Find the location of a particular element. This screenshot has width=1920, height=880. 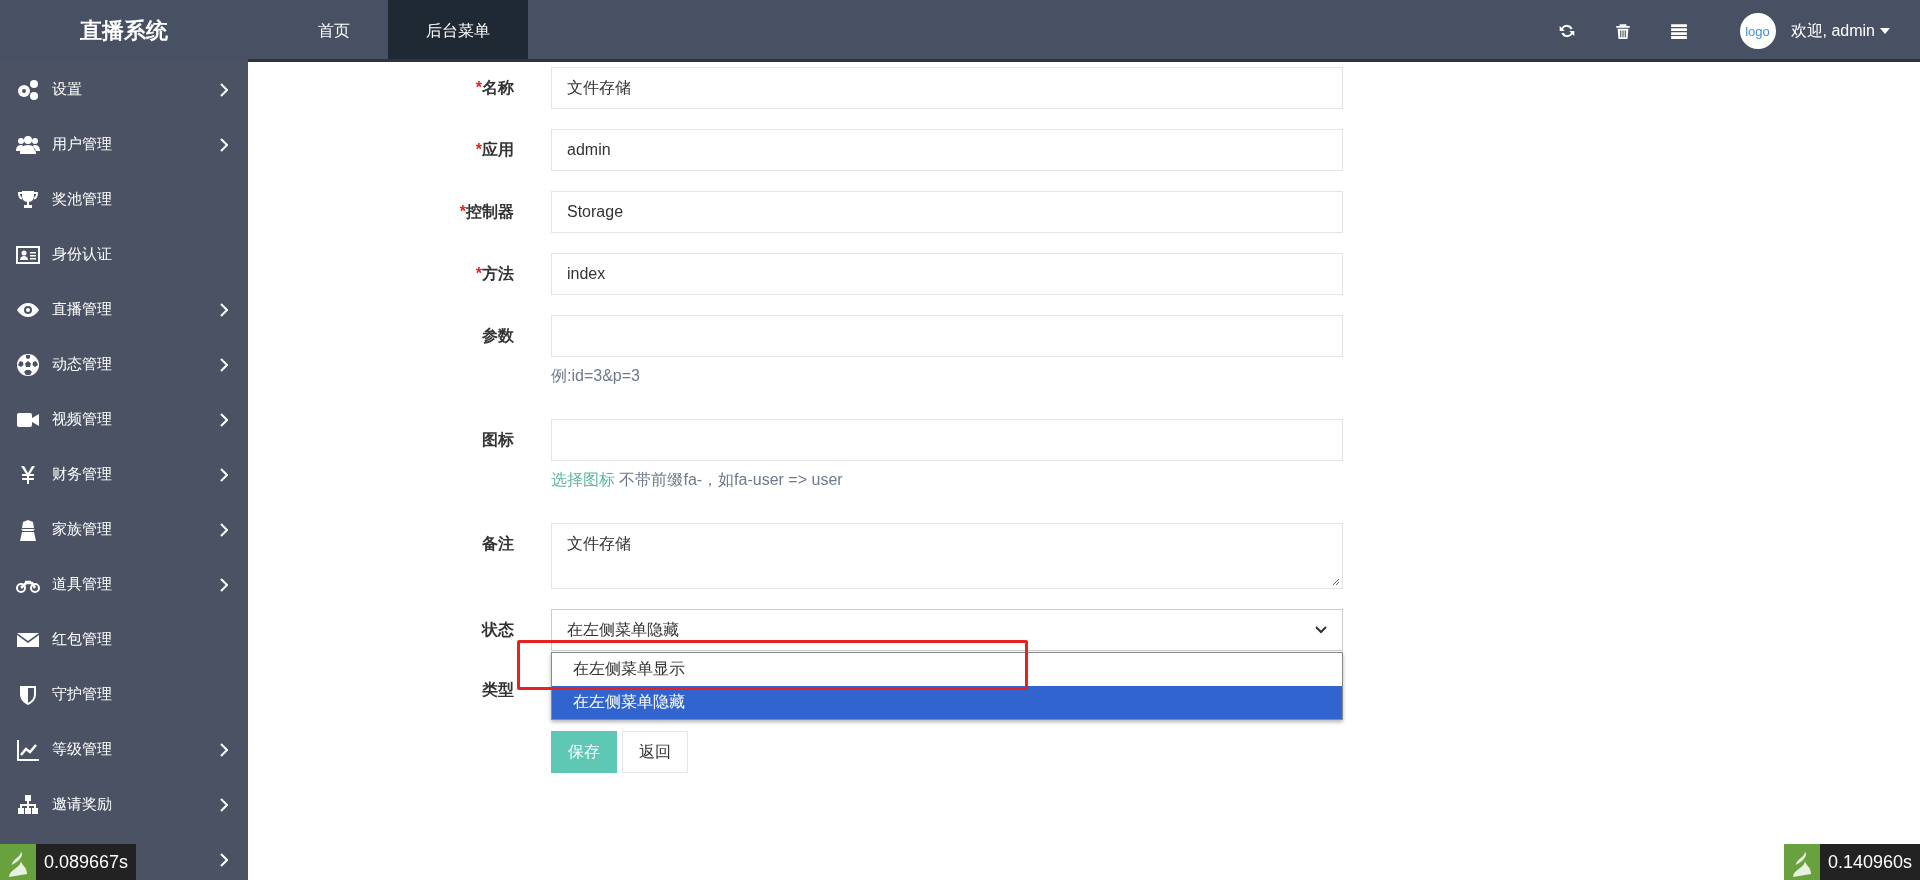

field-label: *方法 is located at coordinates (494, 274).